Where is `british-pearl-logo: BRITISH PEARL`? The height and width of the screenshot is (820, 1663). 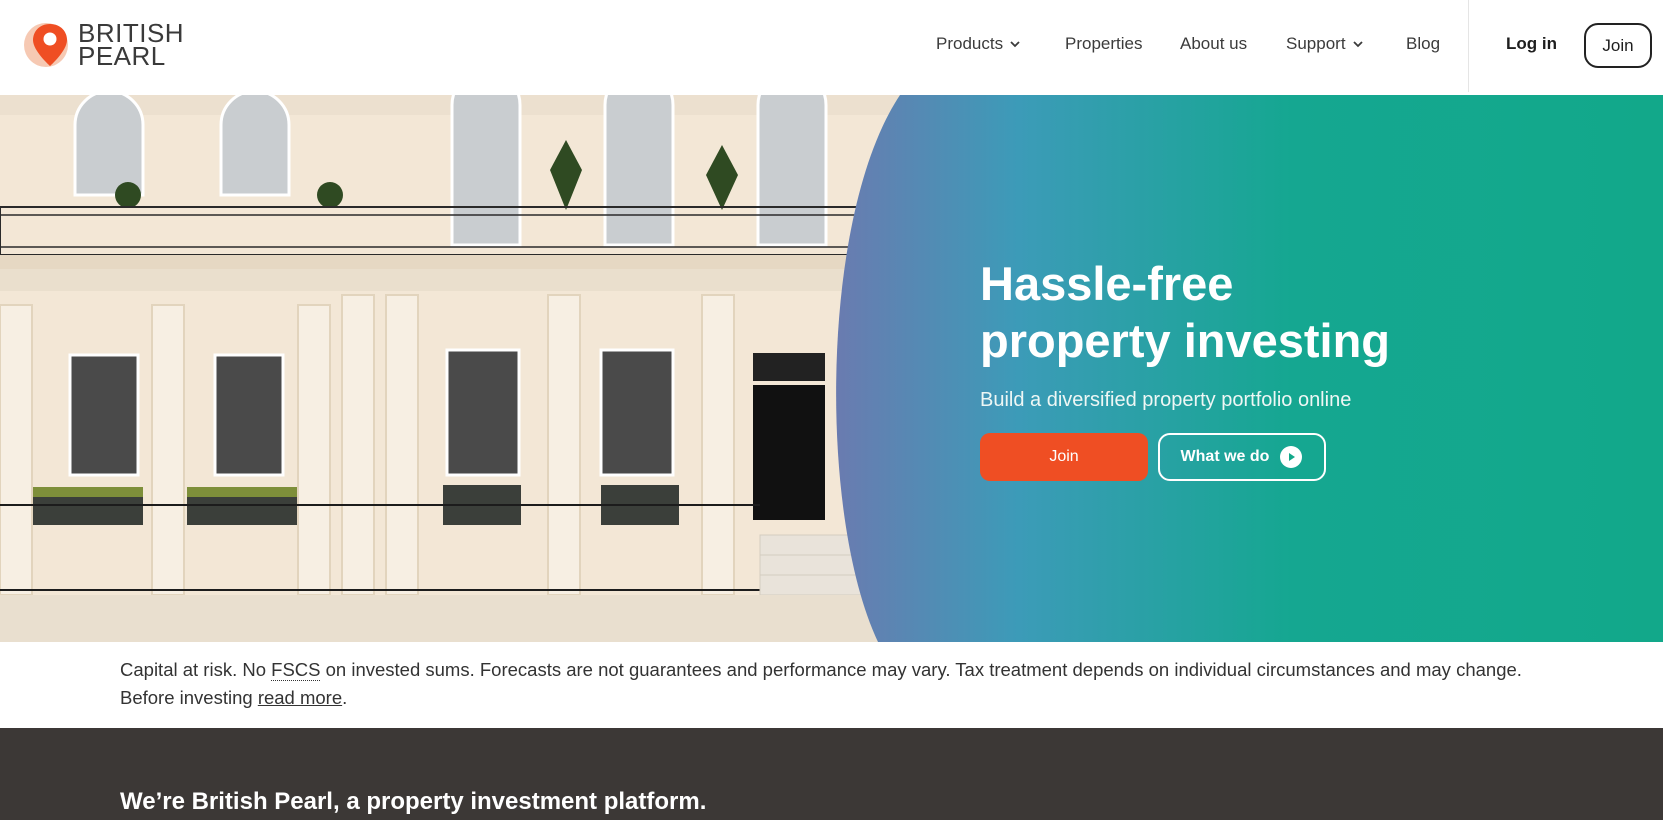 british-pearl-logo: BRITISH PEARL is located at coordinates (104, 45).